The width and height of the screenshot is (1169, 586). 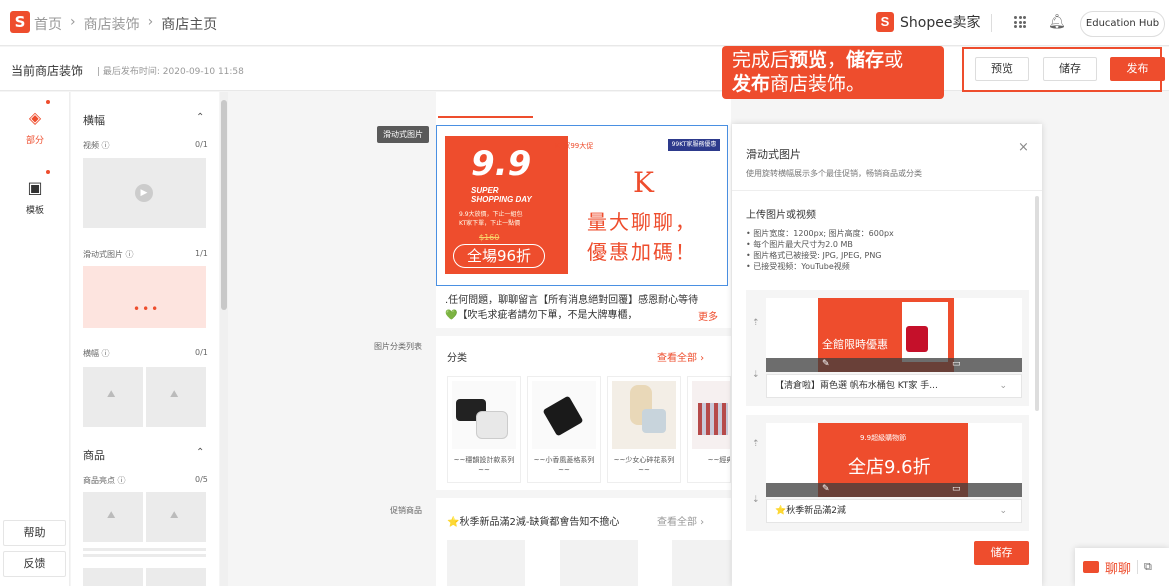 What do you see at coordinates (643, 182) in the screenshot?
I see `brand-logo-icon: K` at bounding box center [643, 182].